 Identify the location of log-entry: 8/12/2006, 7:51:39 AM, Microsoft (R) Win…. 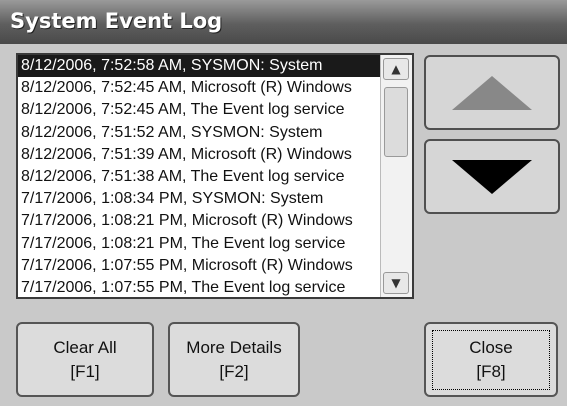
(199, 155).